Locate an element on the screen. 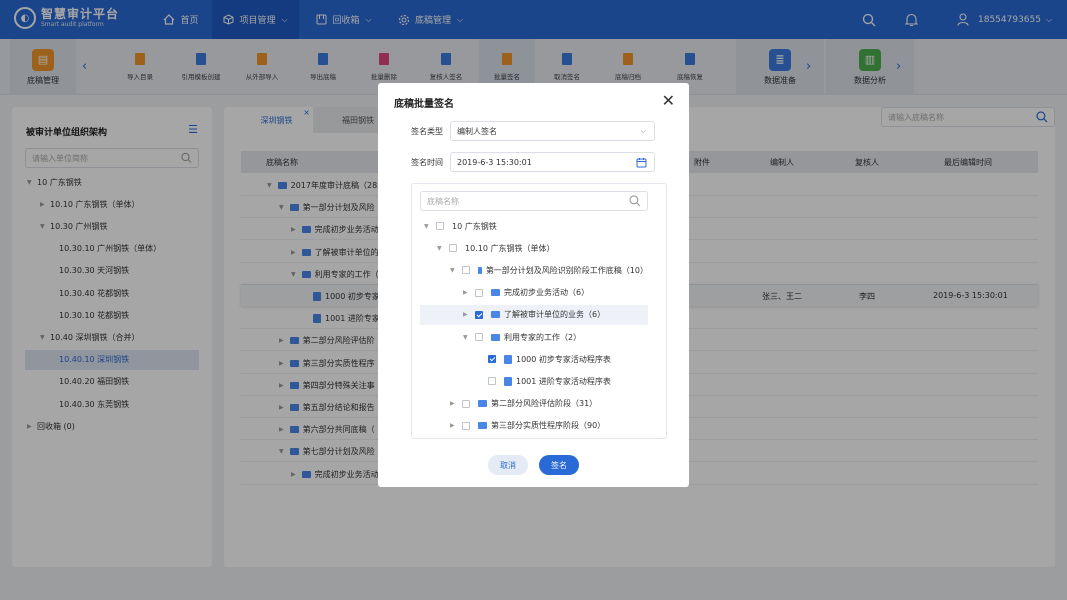 The height and width of the screenshot is (600, 1067). dialog-tree-node: ▼ 10.10 广东钢铁（单体） is located at coordinates (534, 248).